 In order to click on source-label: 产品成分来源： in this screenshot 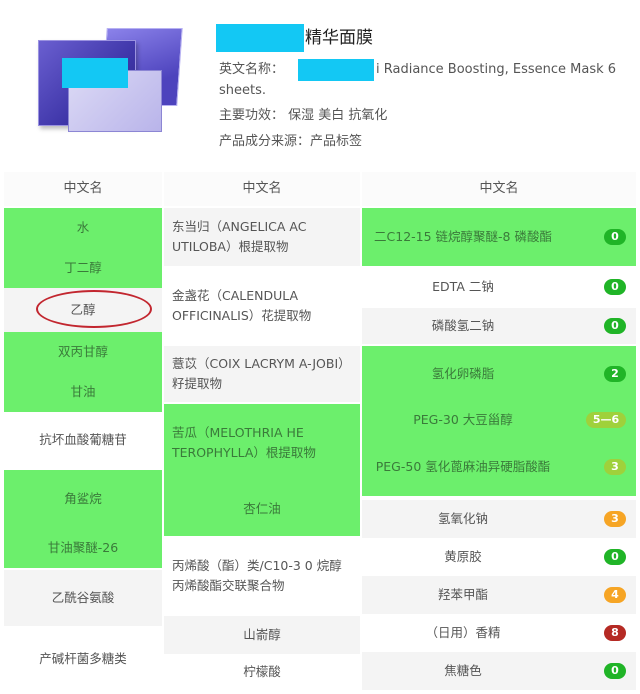, I will do `click(265, 141)`.